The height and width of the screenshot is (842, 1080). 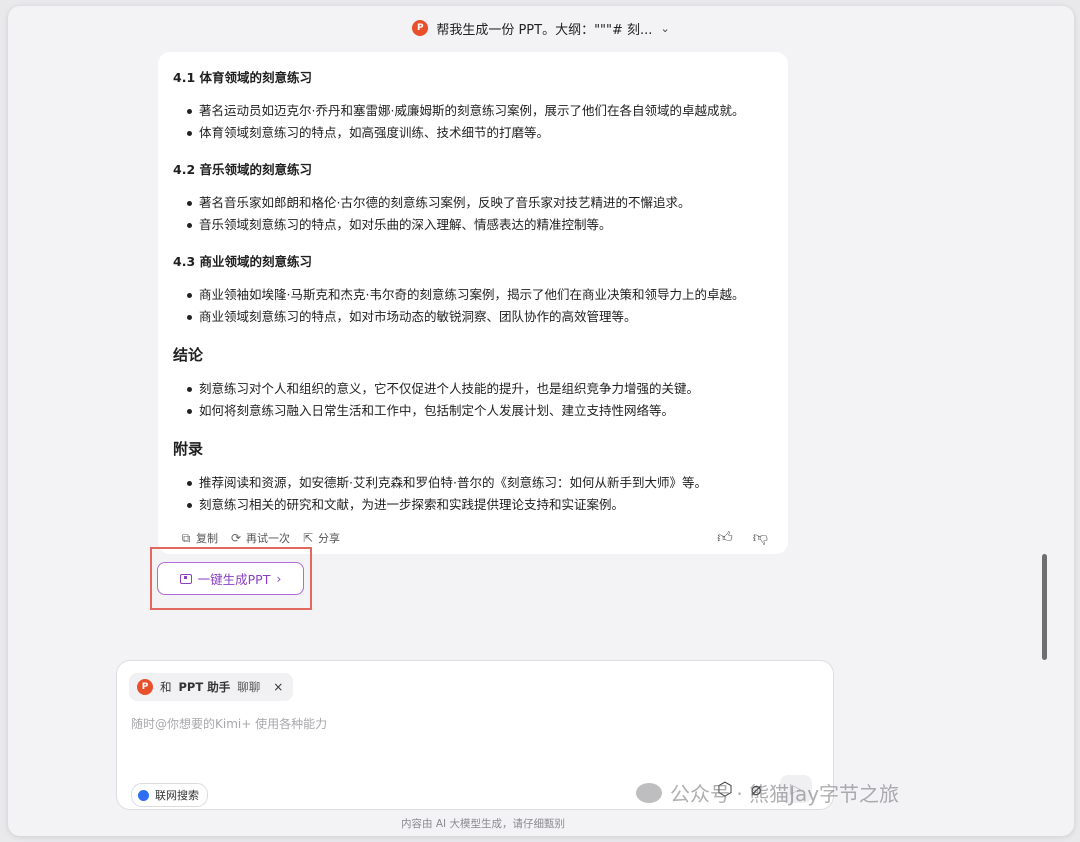 I want to click on scrollbar, so click(x=1044, y=607).